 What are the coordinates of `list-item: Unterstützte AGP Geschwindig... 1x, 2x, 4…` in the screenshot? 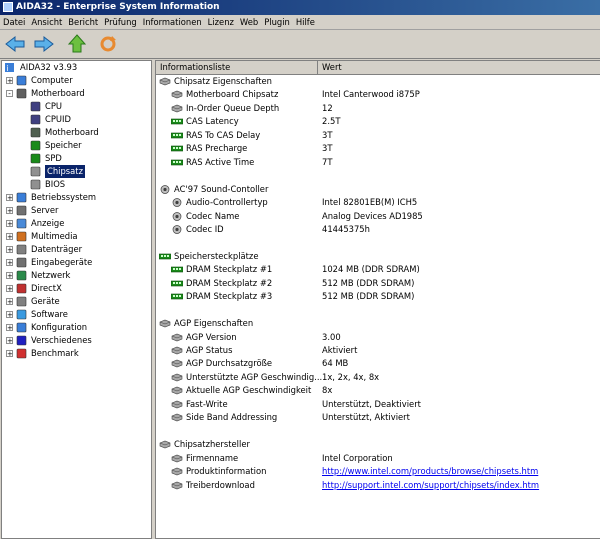 It's located at (378, 377).